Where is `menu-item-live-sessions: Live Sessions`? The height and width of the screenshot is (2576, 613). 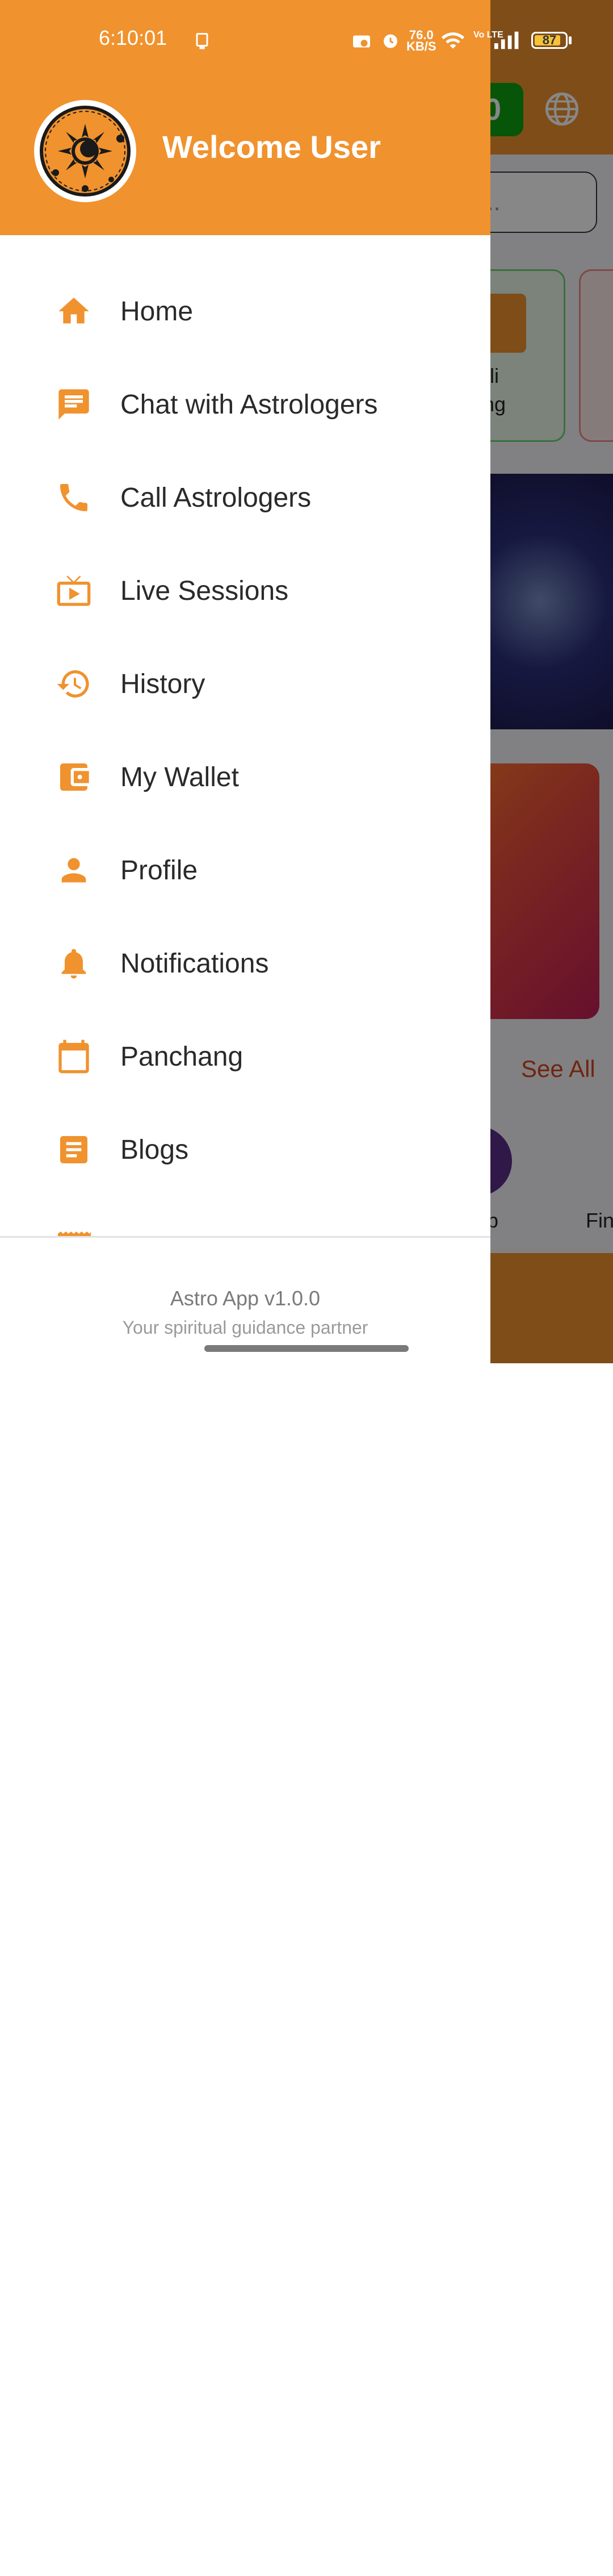
menu-item-live-sessions: Live Sessions is located at coordinates (245, 590).